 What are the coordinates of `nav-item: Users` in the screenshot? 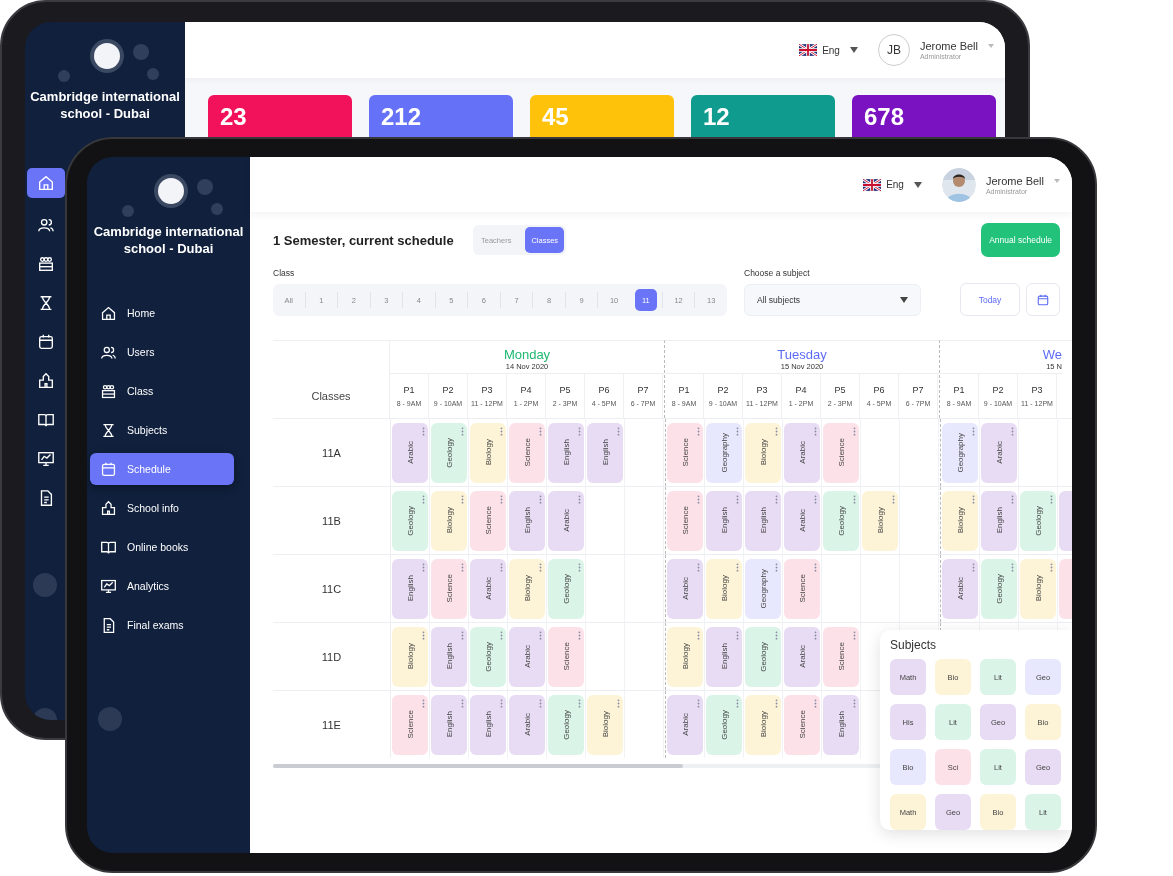 It's located at (162, 352).